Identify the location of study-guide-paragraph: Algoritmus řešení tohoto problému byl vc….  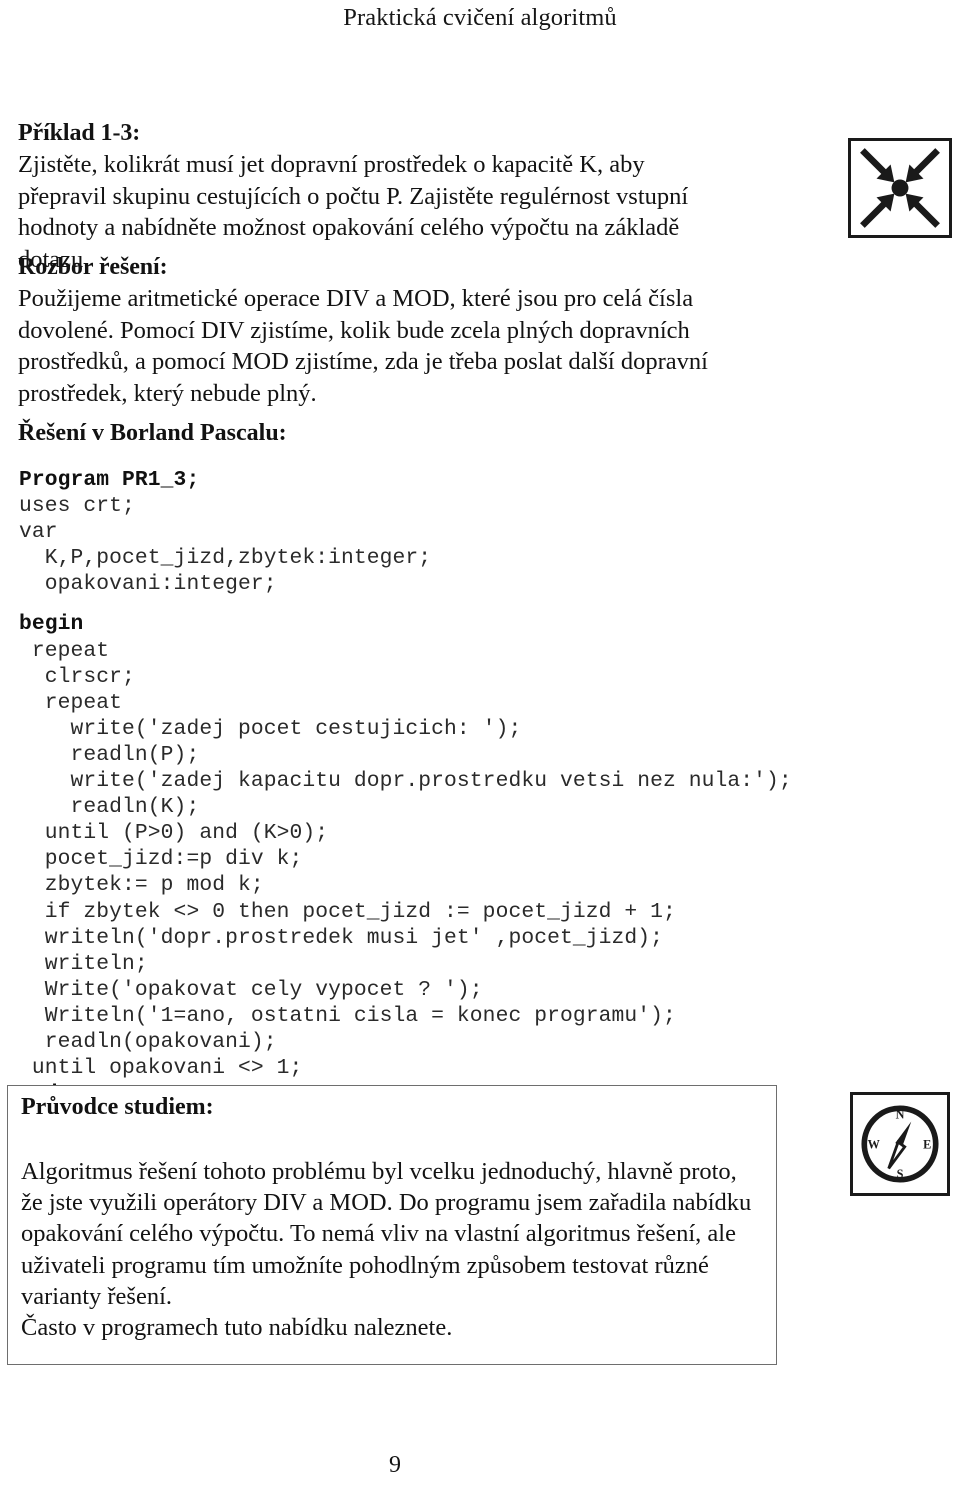
(386, 1234).